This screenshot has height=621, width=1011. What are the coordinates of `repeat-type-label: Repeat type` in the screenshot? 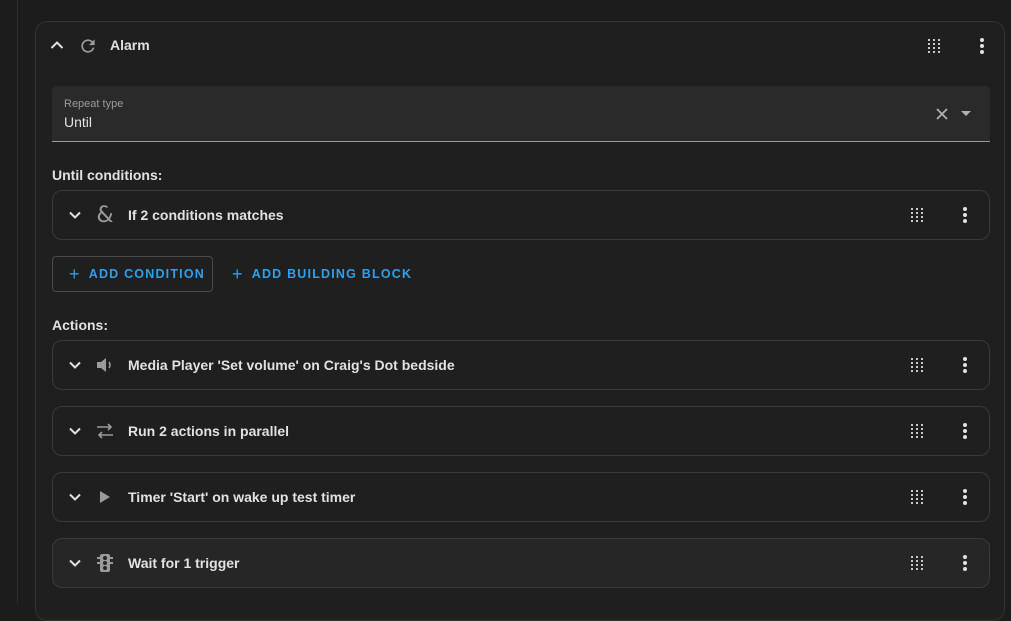 It's located at (94, 104).